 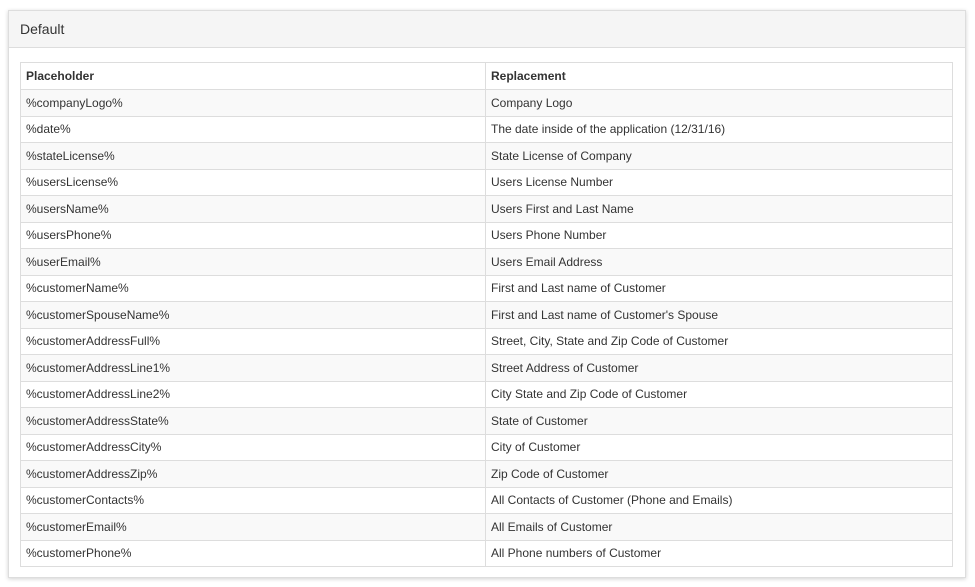 What do you see at coordinates (253, 76) in the screenshot?
I see `column-header-placeholder: Placeholder` at bounding box center [253, 76].